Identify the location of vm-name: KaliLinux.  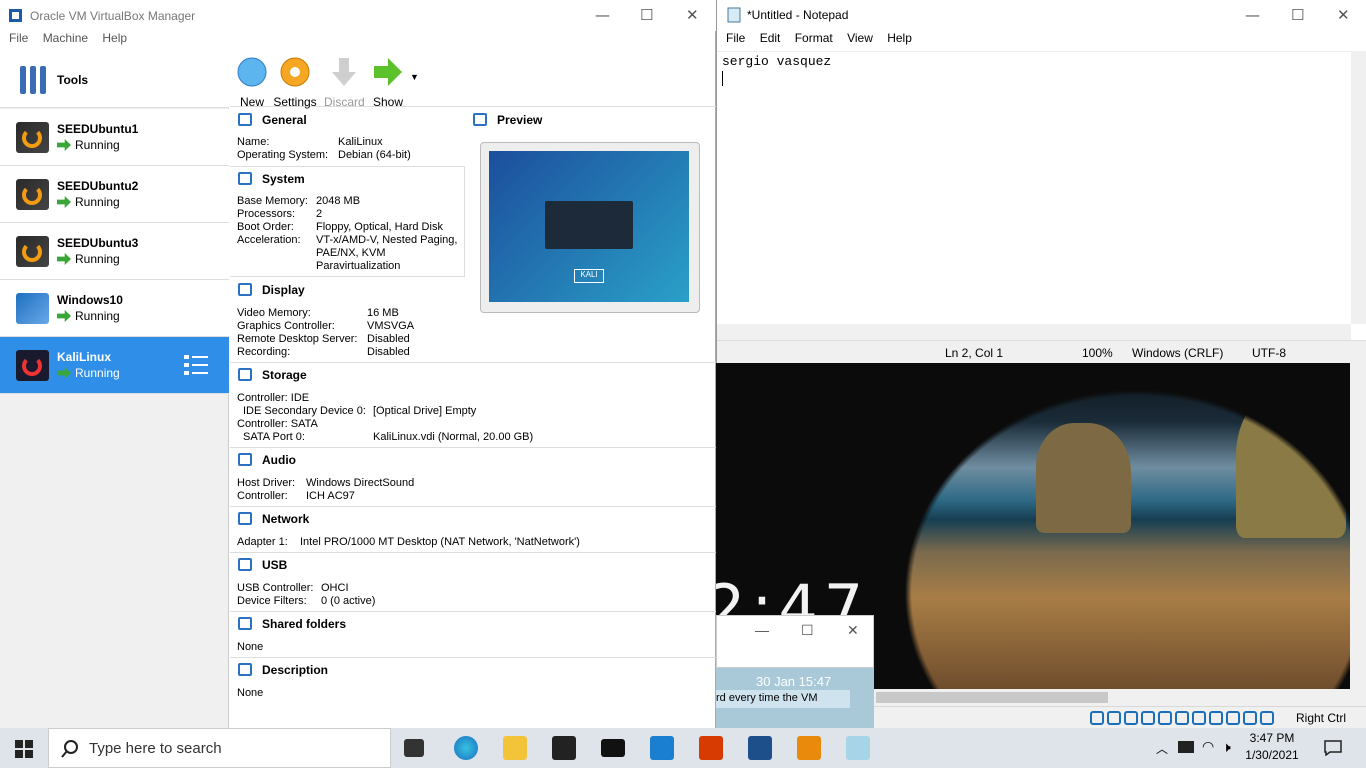
(84, 357).